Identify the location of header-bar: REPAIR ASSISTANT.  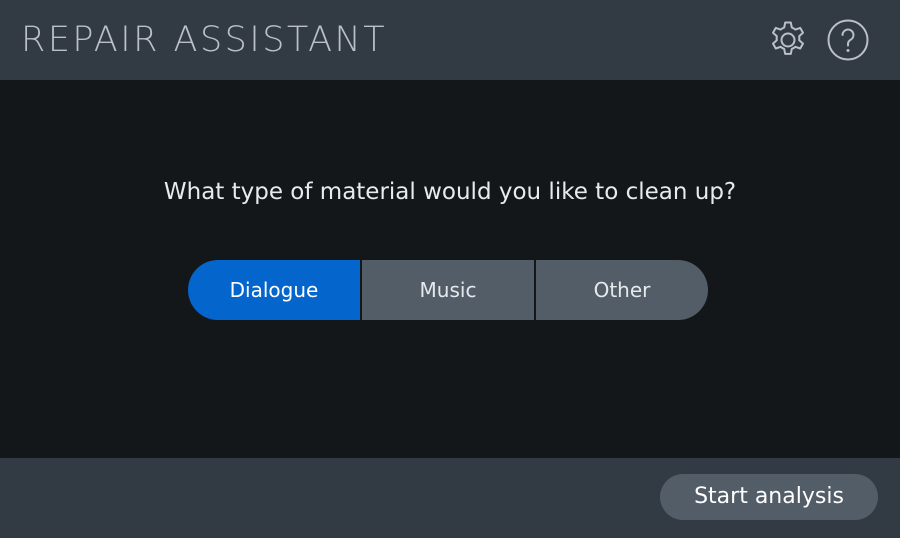
(450, 40).